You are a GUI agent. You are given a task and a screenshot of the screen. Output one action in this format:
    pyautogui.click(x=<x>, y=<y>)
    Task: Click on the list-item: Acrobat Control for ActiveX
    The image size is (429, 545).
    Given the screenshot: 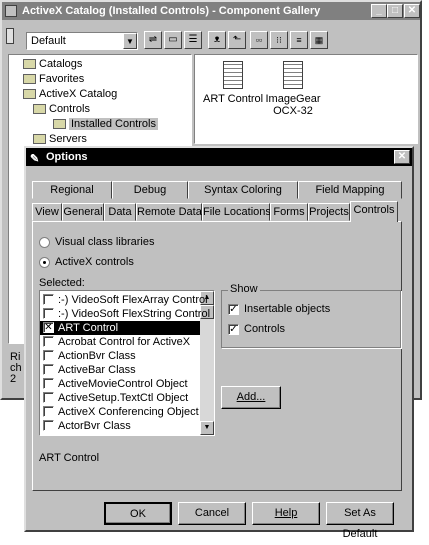 What is the action you would take?
    pyautogui.click(x=120, y=342)
    